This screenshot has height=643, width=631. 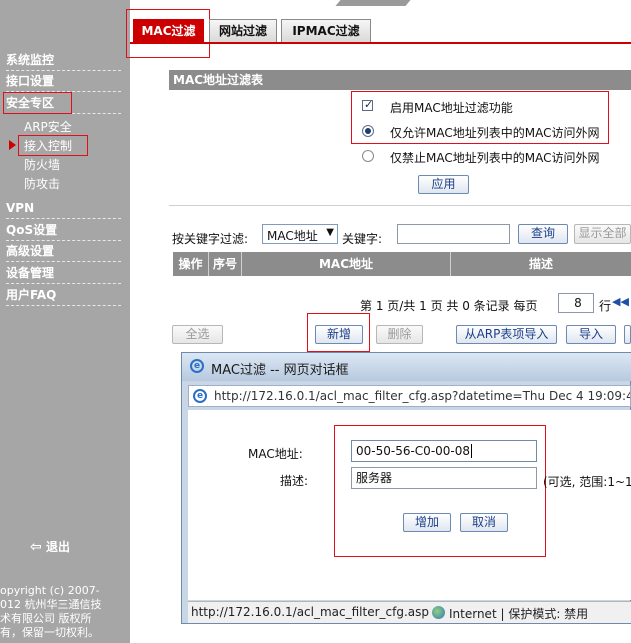 I want to click on chevron-down-icon: ▼, so click(x=330, y=232).